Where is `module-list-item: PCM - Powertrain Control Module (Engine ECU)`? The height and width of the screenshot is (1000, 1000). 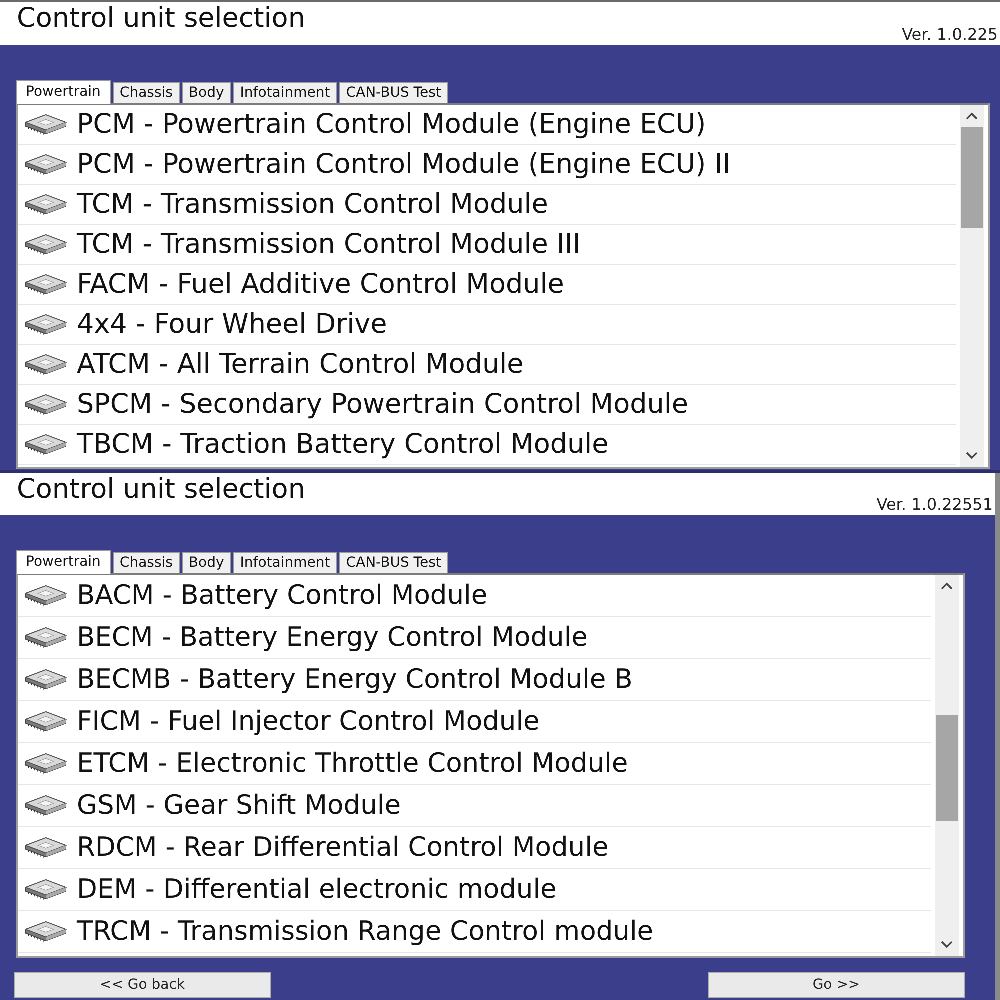 module-list-item: PCM - Powertrain Control Module (Engine ECU) is located at coordinates (487, 125).